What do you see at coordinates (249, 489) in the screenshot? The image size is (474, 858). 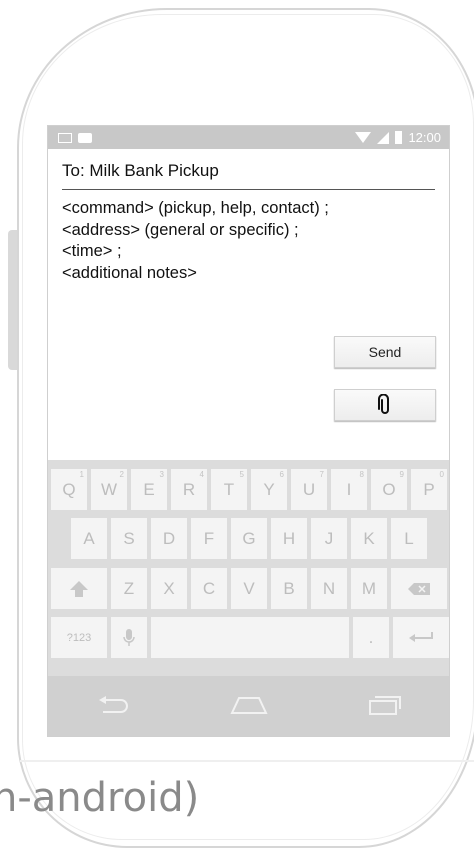 I see `keyboard-row-1: Q1W2E3R4T5Y6U7I8O9P0` at bounding box center [249, 489].